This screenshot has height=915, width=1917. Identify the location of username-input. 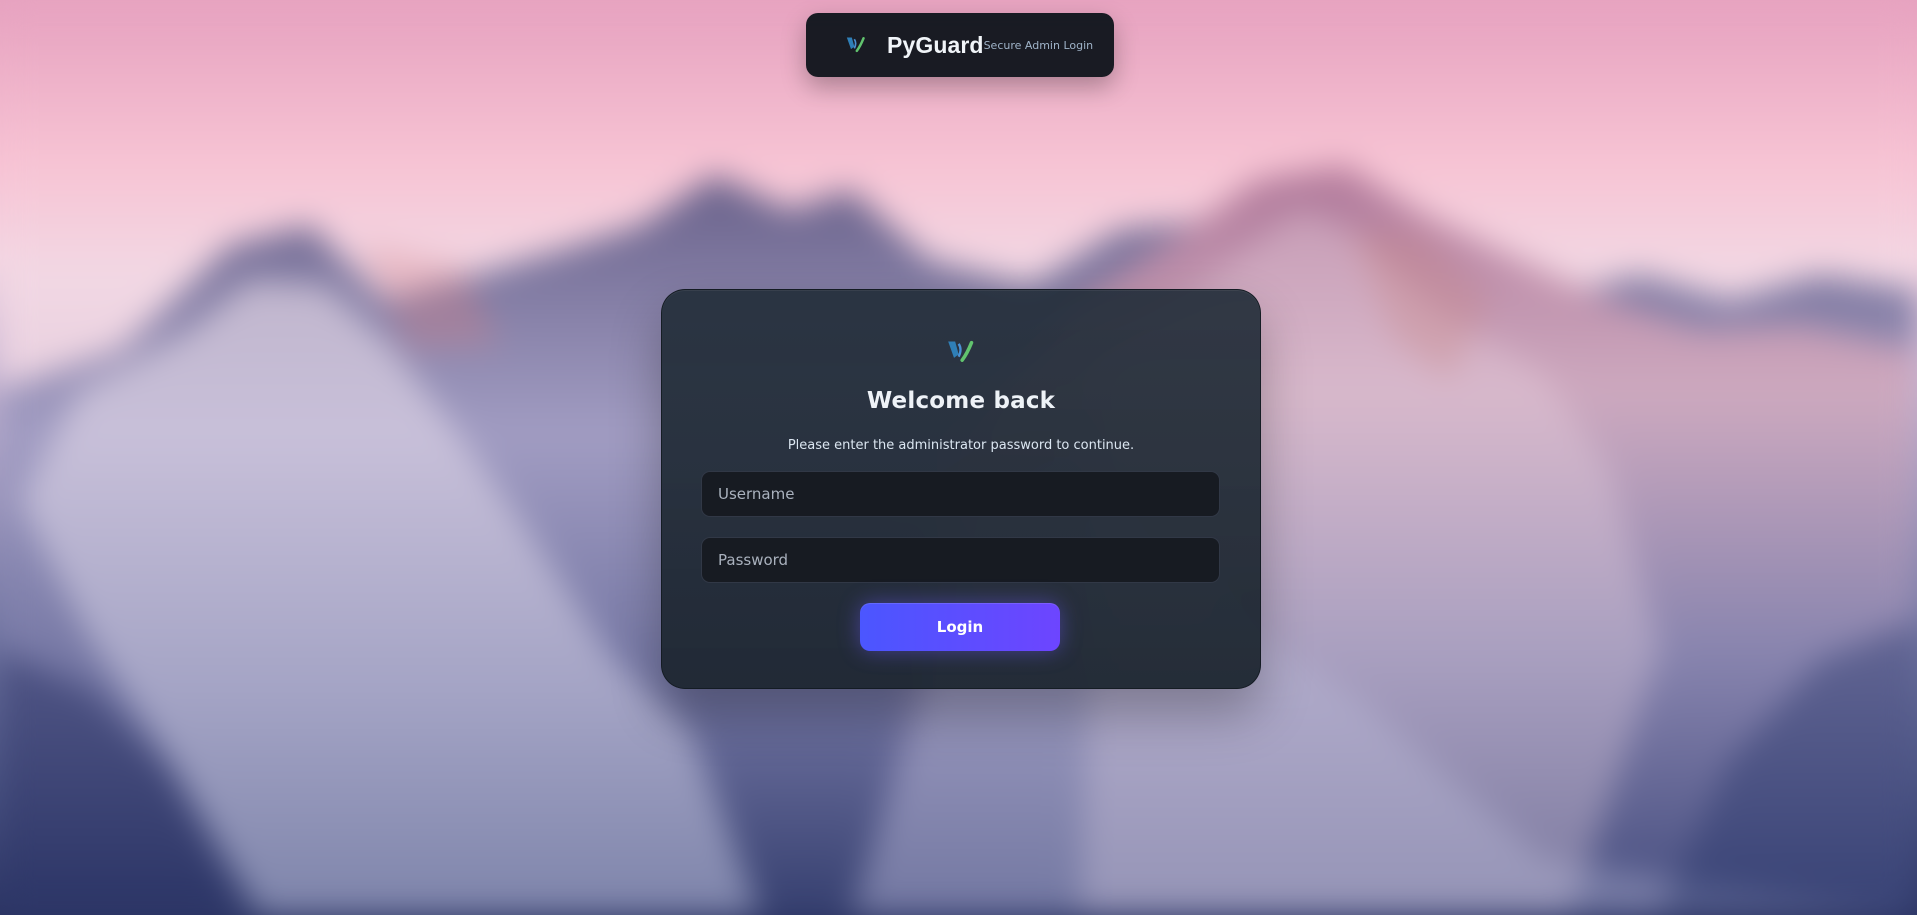
(960, 494).